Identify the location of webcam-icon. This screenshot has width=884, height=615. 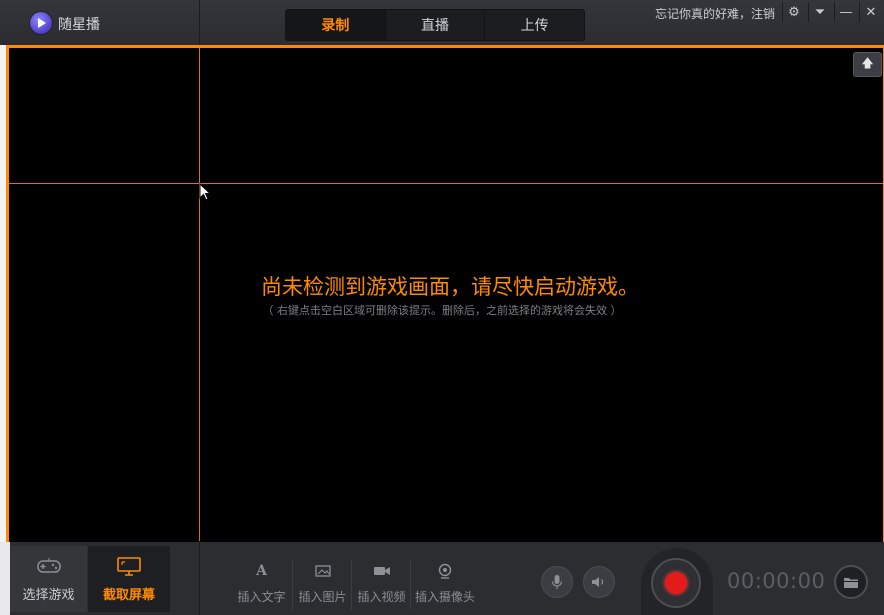
(445, 571).